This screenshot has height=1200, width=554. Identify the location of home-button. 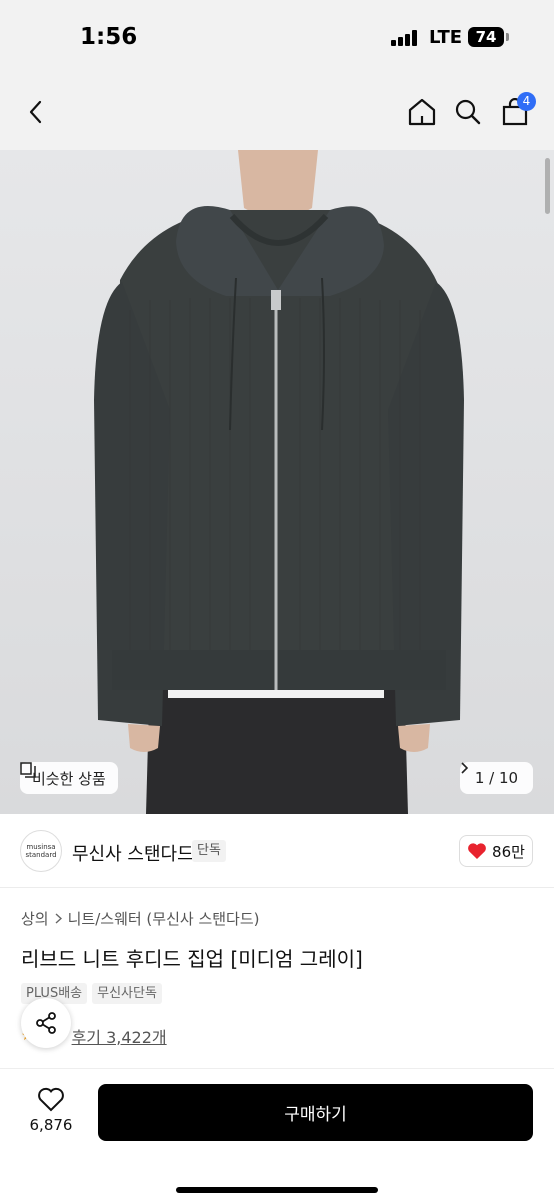
(422, 112).